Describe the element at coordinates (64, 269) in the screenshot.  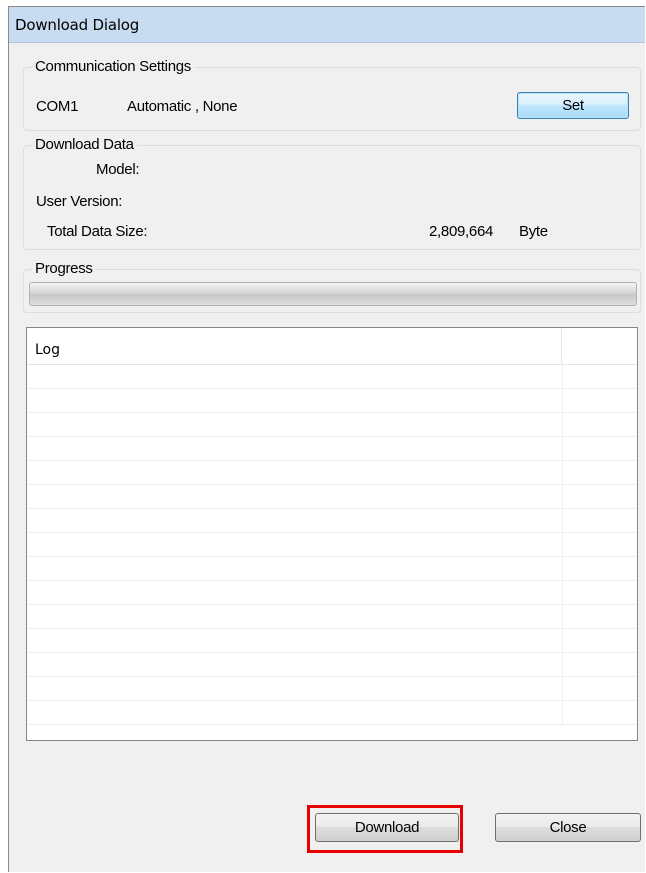
I see `progress-legend: Progress` at that location.